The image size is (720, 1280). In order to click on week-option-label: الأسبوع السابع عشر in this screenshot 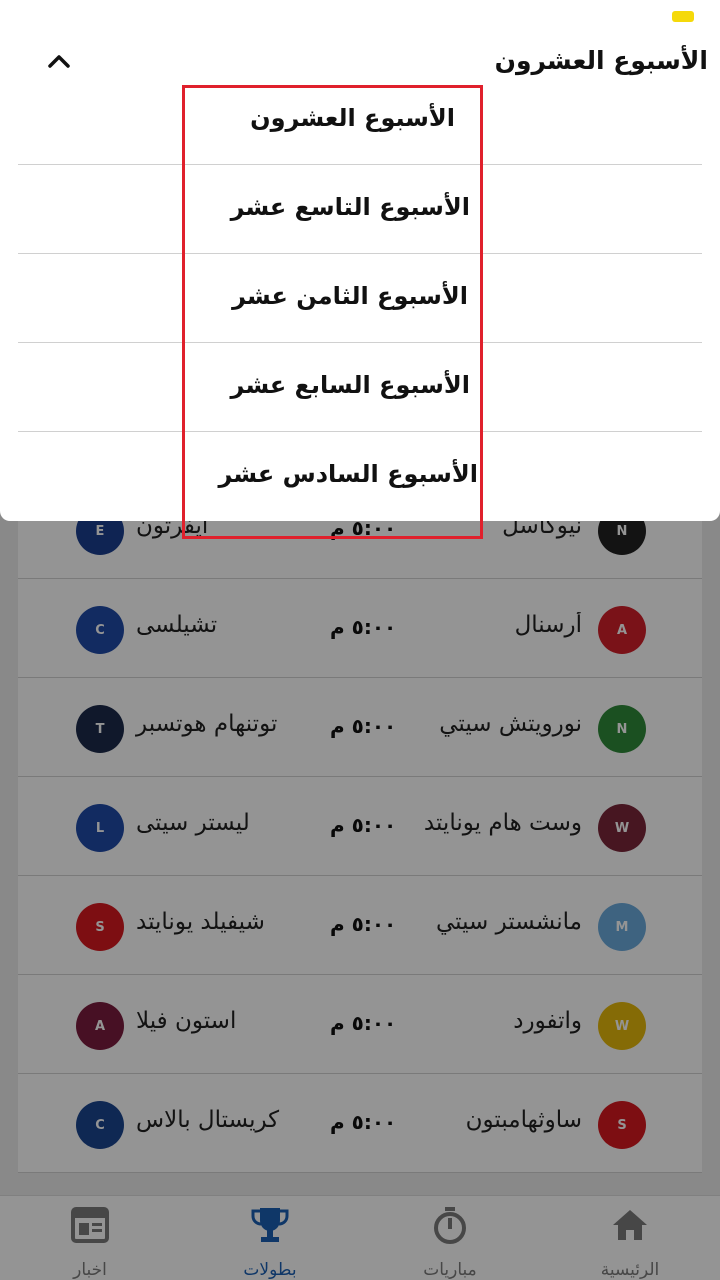, I will do `click(350, 385)`.